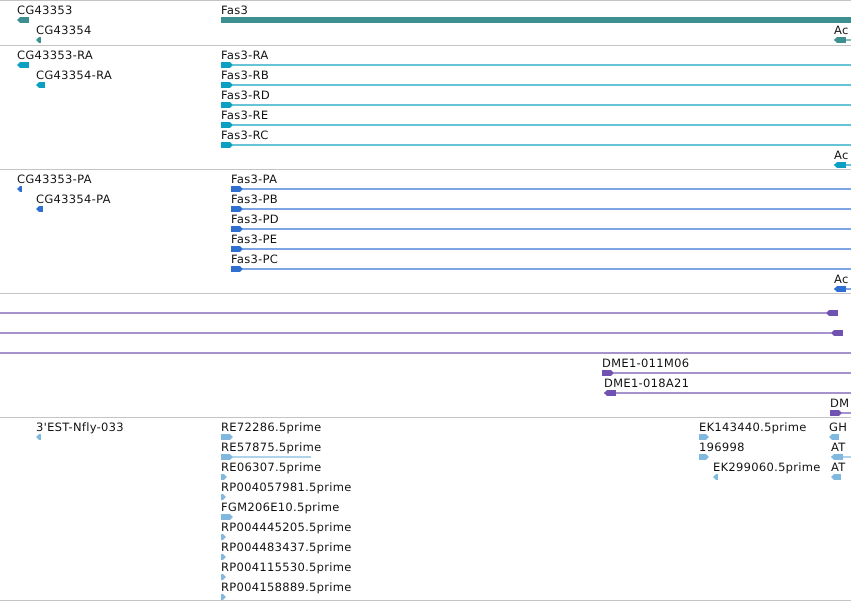 The image size is (851, 601). I want to click on feature-label: RE57875.5prime, so click(271, 447).